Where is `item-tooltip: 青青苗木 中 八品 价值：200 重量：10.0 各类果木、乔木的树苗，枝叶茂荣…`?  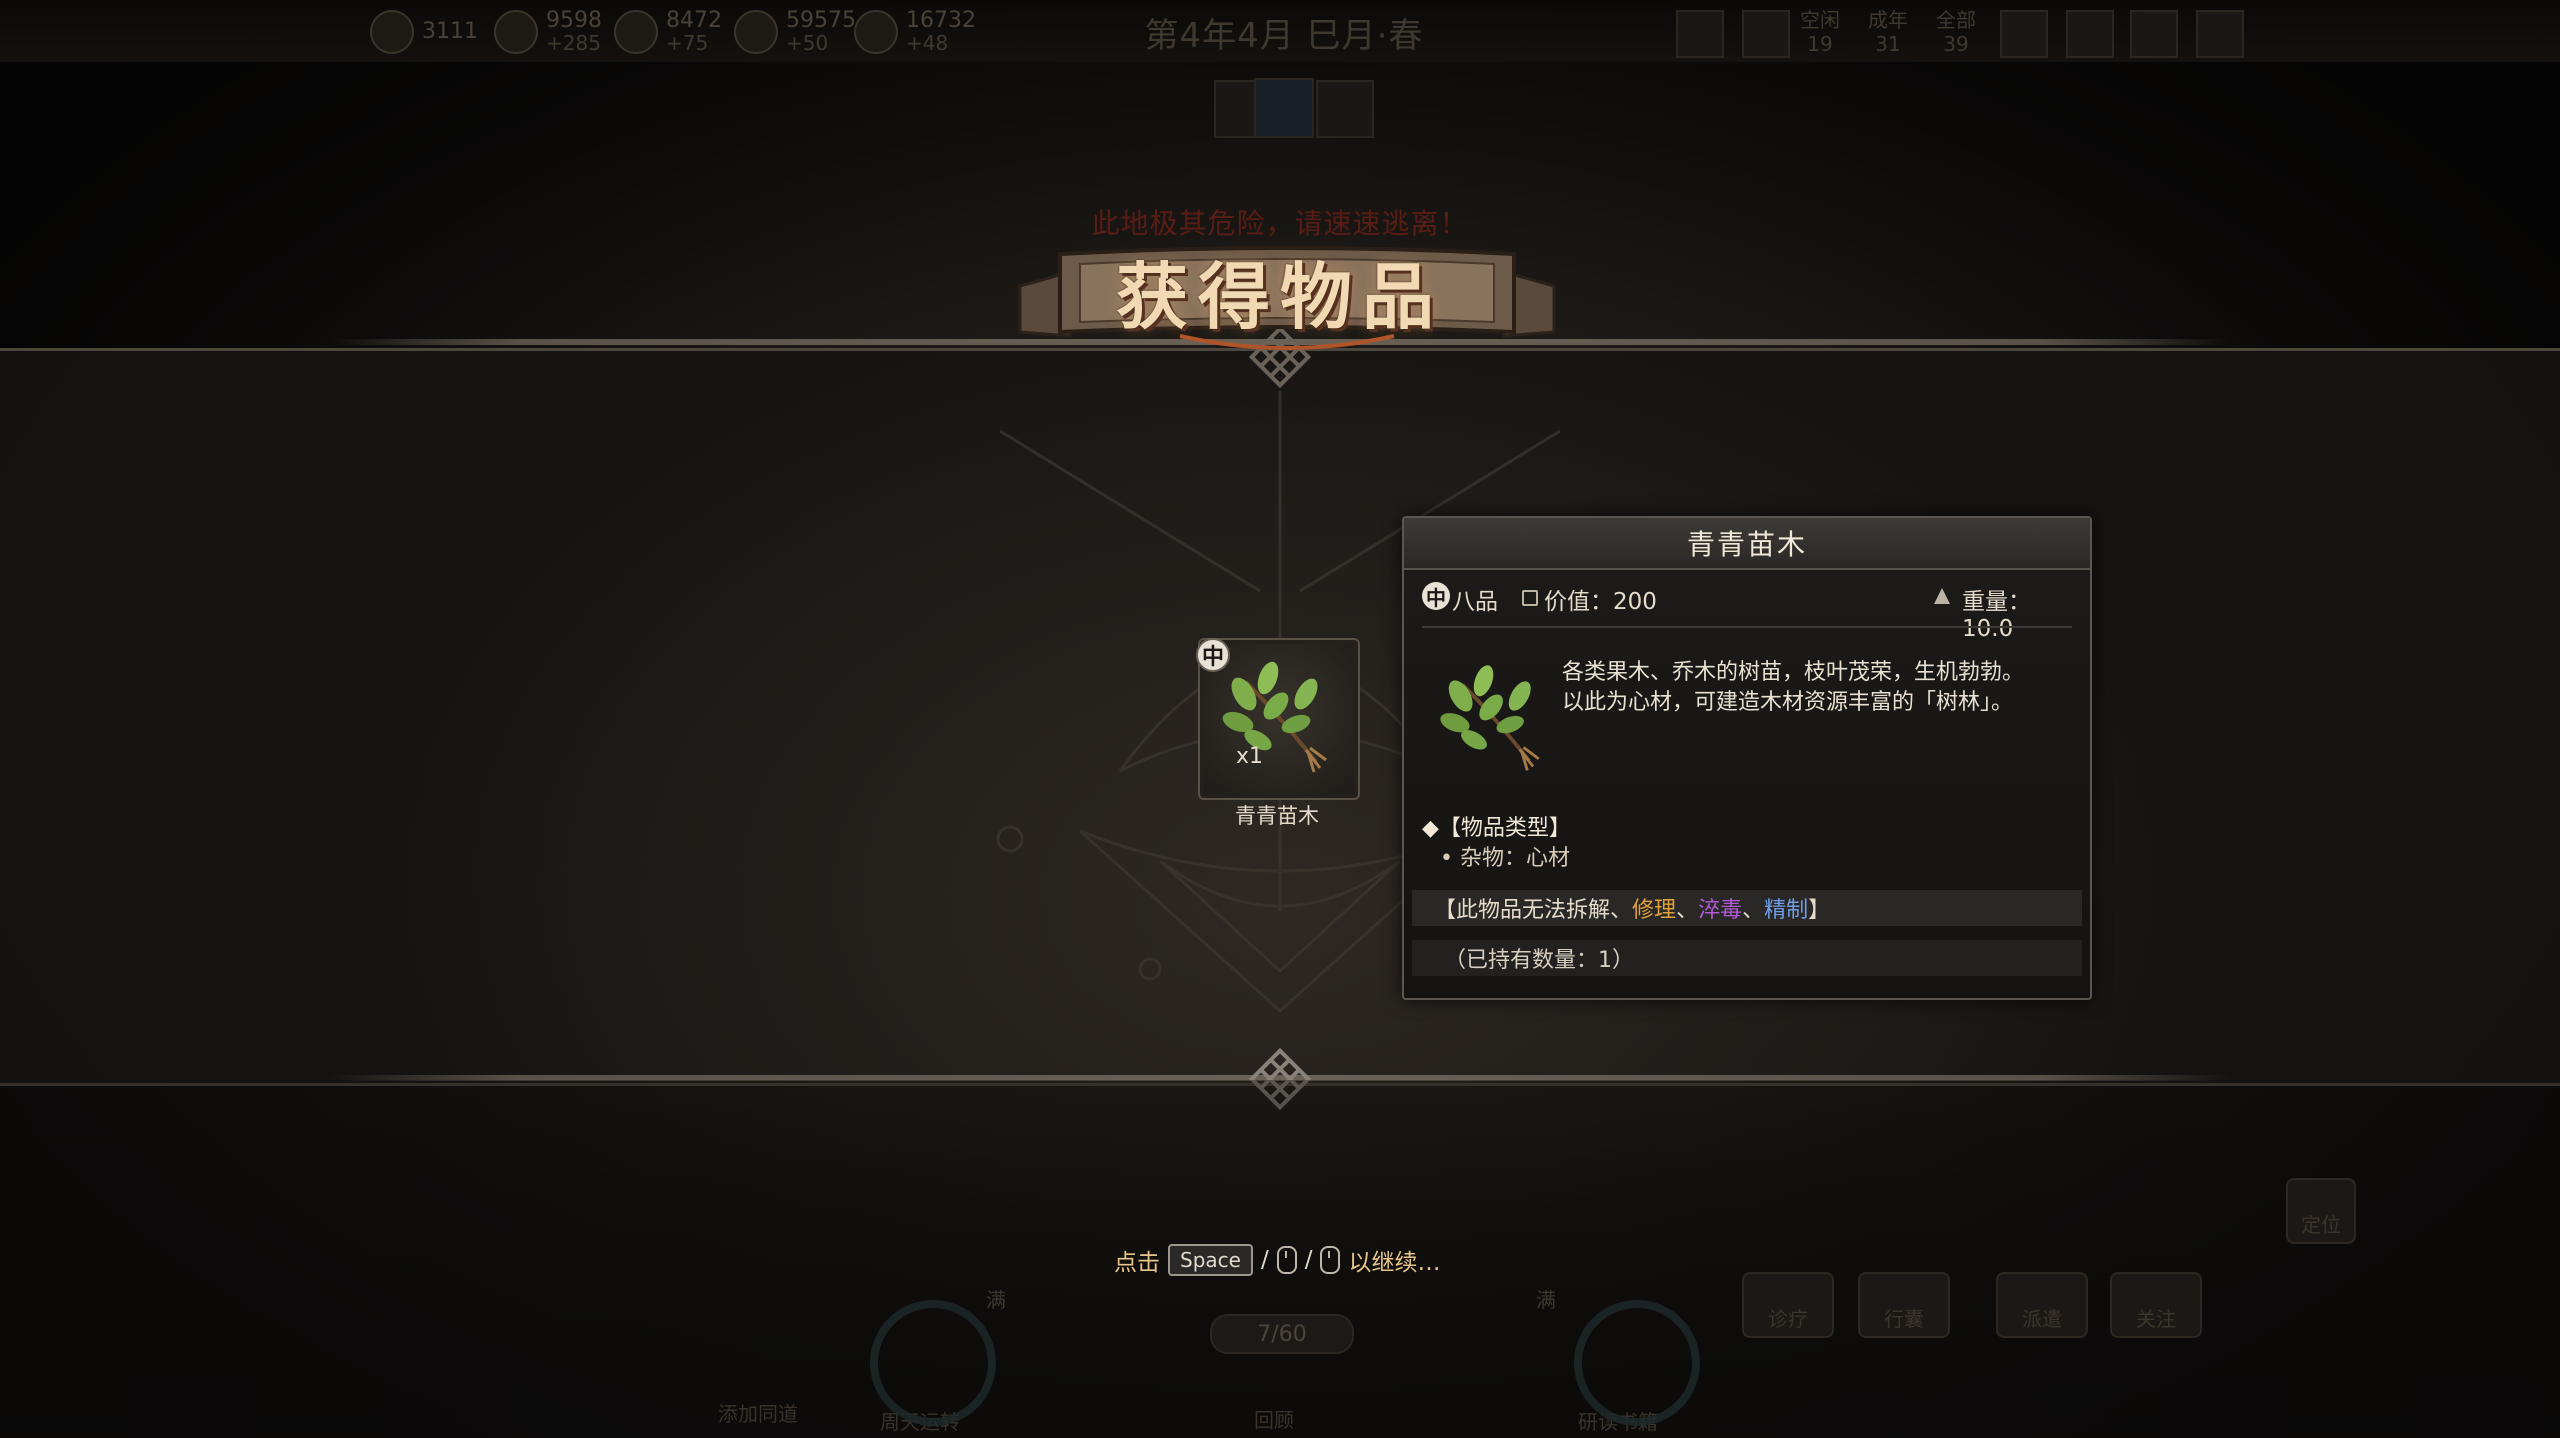 item-tooltip: 青青苗木 中 八品 价值：200 重量：10.0 各类果木、乔木的树苗，枝叶茂荣… is located at coordinates (1747, 758).